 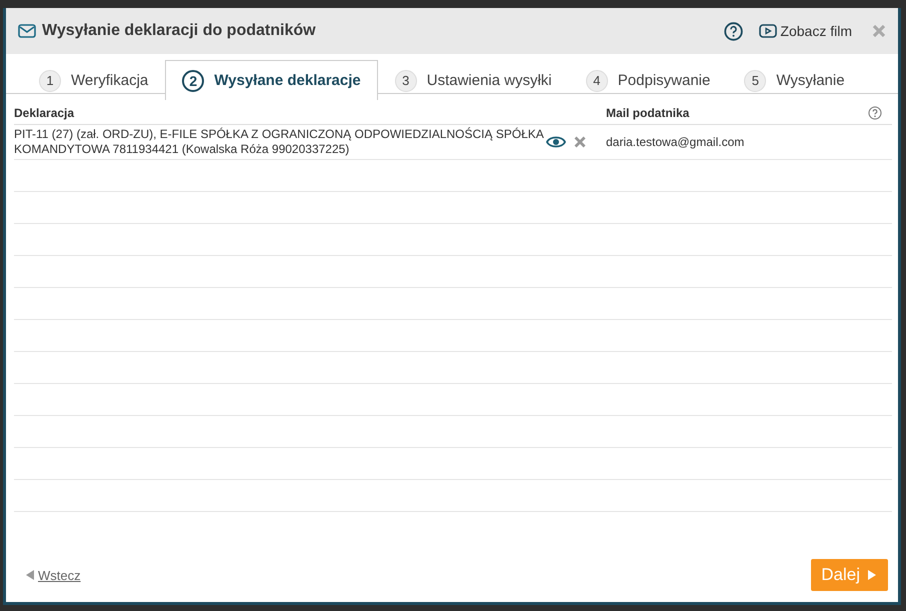 What do you see at coordinates (648, 80) in the screenshot?
I see `step-tab: 4 Podpisywanie` at bounding box center [648, 80].